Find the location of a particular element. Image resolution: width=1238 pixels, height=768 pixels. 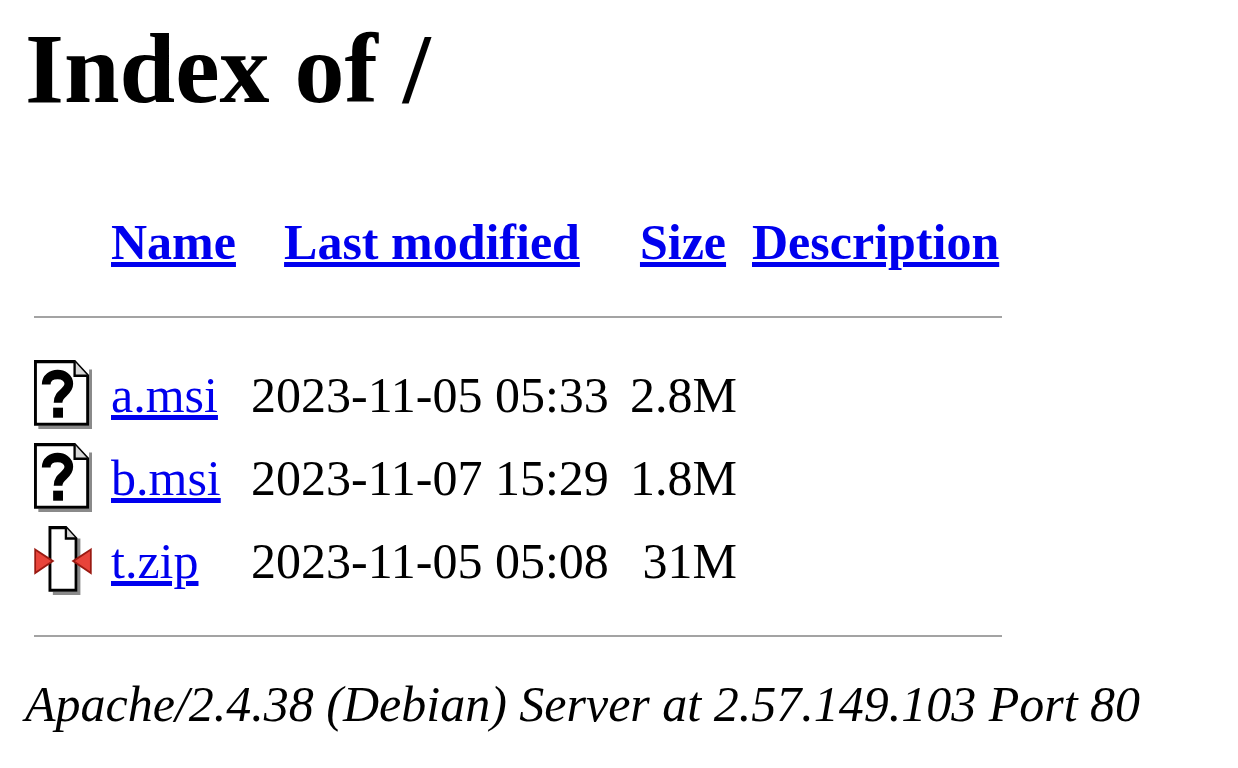

file-size-text: 2.8M is located at coordinates (683, 394).